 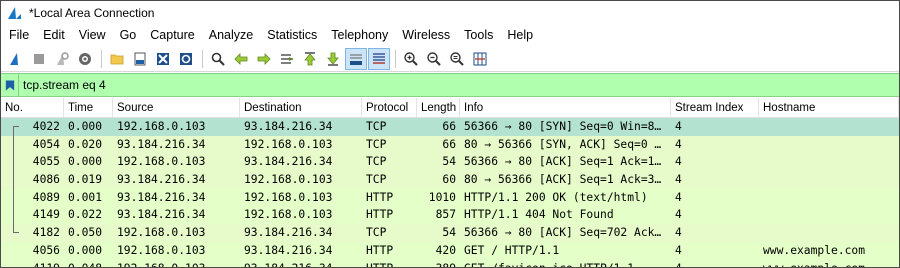 I want to click on menu-wireless: Wireless, so click(x=426, y=35).